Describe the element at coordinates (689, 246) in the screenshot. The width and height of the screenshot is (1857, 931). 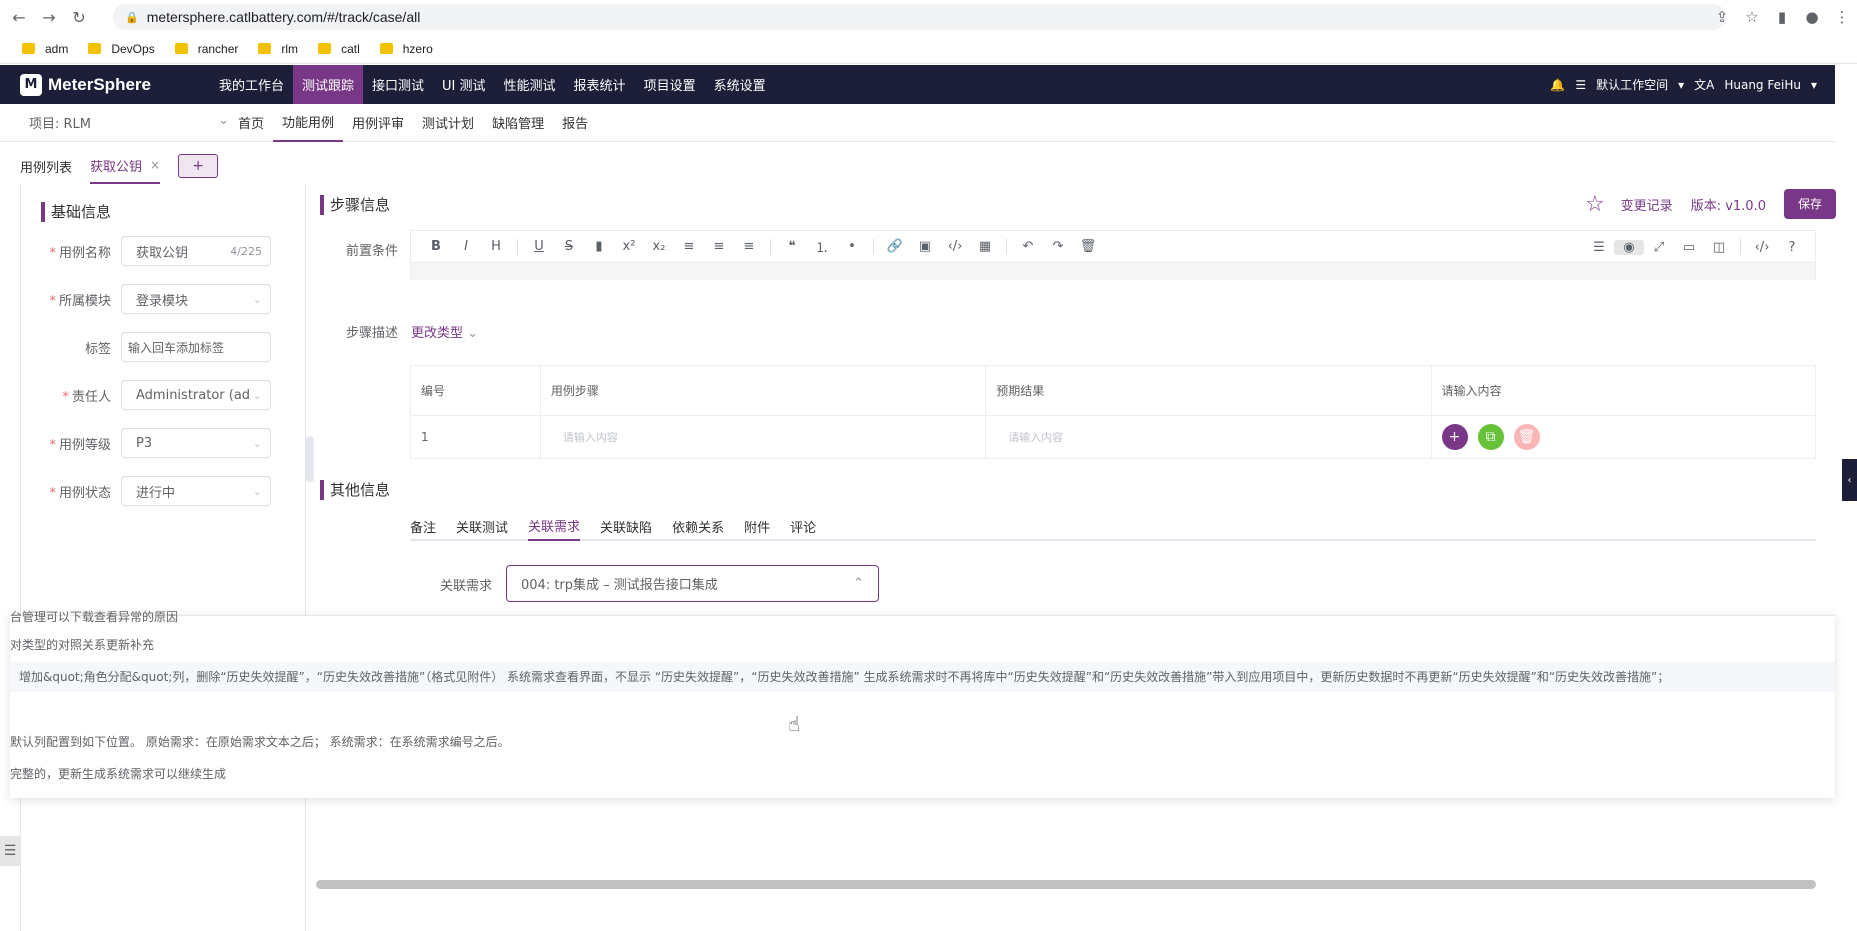
I see `align-left-icon: ≡` at that location.